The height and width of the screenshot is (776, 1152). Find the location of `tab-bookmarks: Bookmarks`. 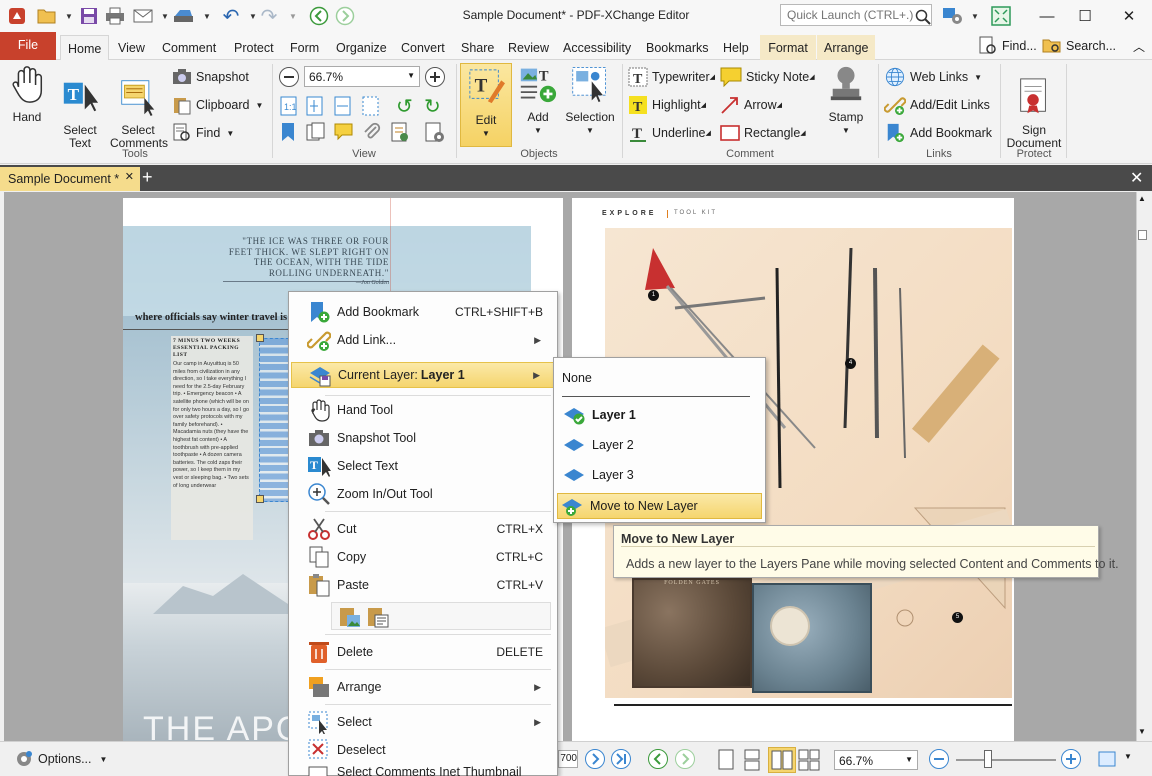

tab-bookmarks: Bookmarks is located at coordinates (677, 47).